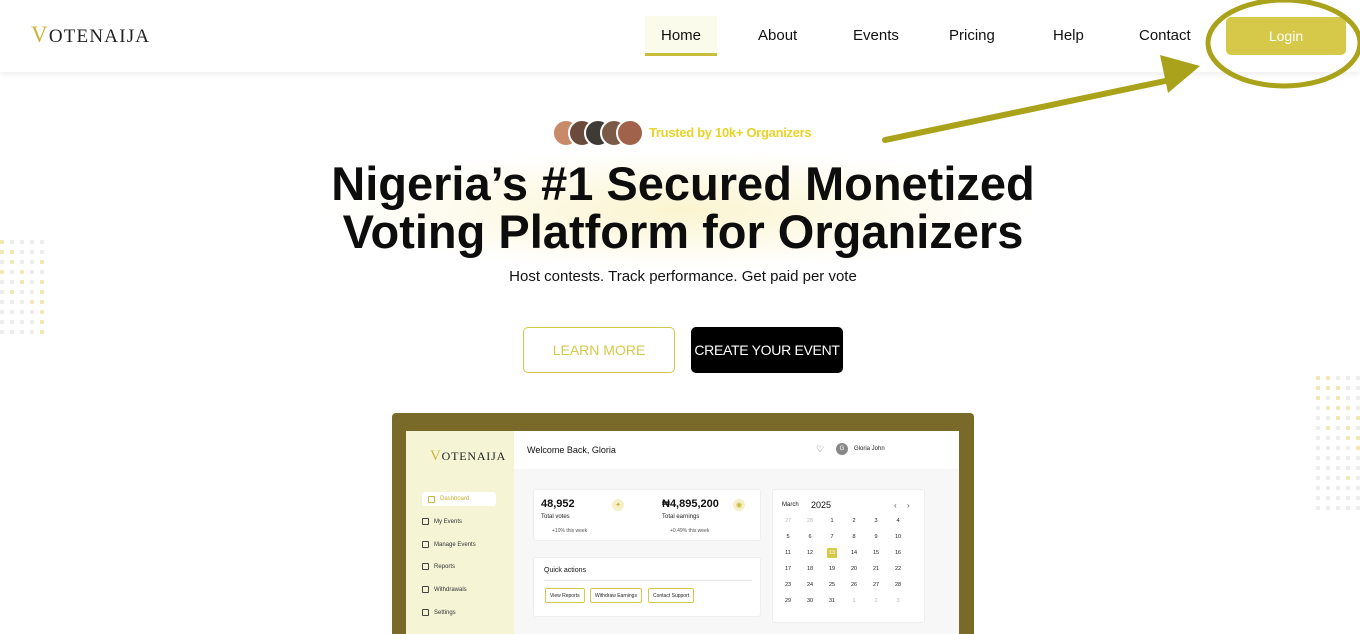 The image size is (1360, 634). I want to click on create-event-button: CREATE YOUR EVENT, so click(767, 350).